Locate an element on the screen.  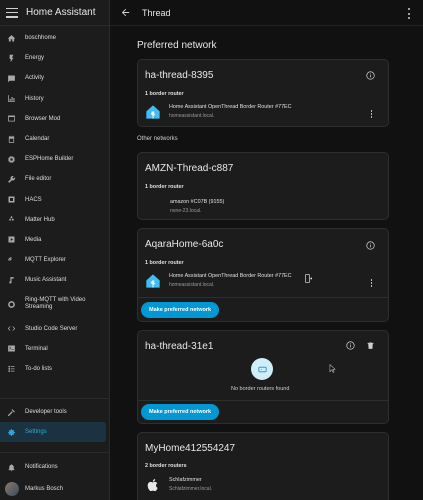
sidebar-item-label: ESPHome Builder is located at coordinates (49, 159).